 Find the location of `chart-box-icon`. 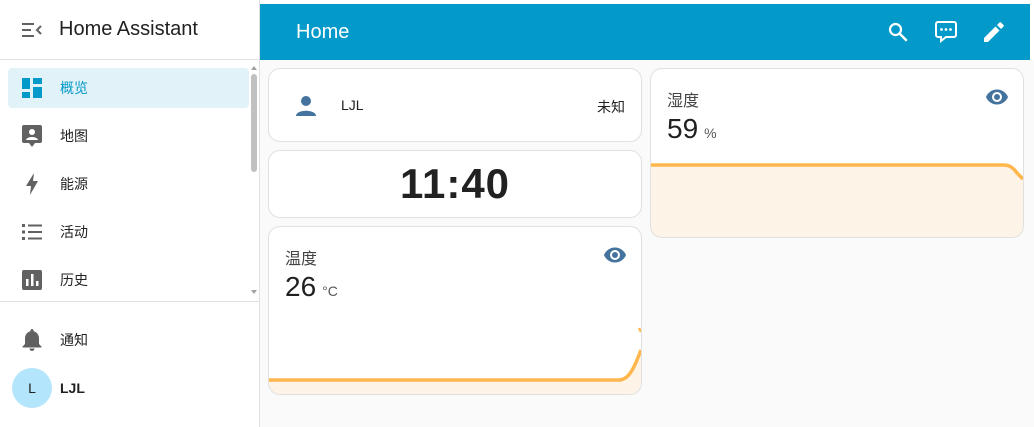

chart-box-icon is located at coordinates (32, 280).